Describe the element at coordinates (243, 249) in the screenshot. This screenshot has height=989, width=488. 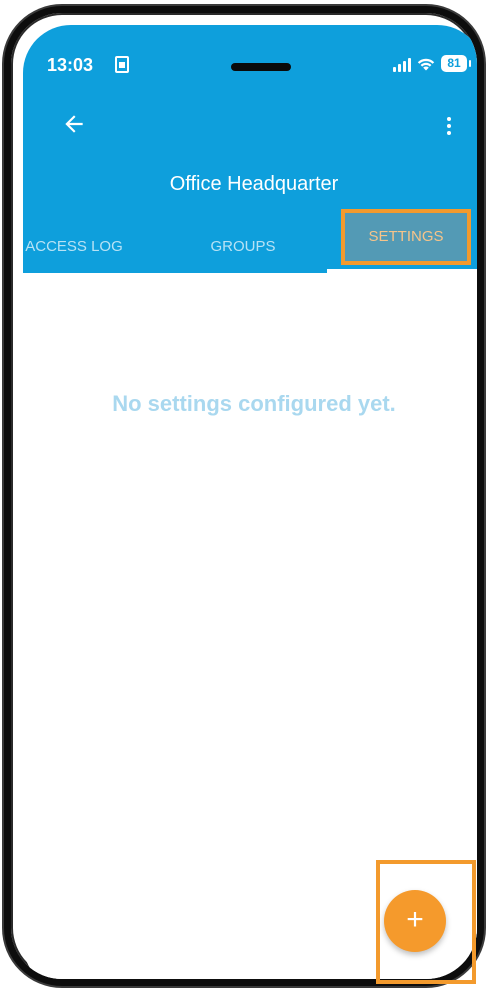
I see `tab-groups: GROUPS` at that location.